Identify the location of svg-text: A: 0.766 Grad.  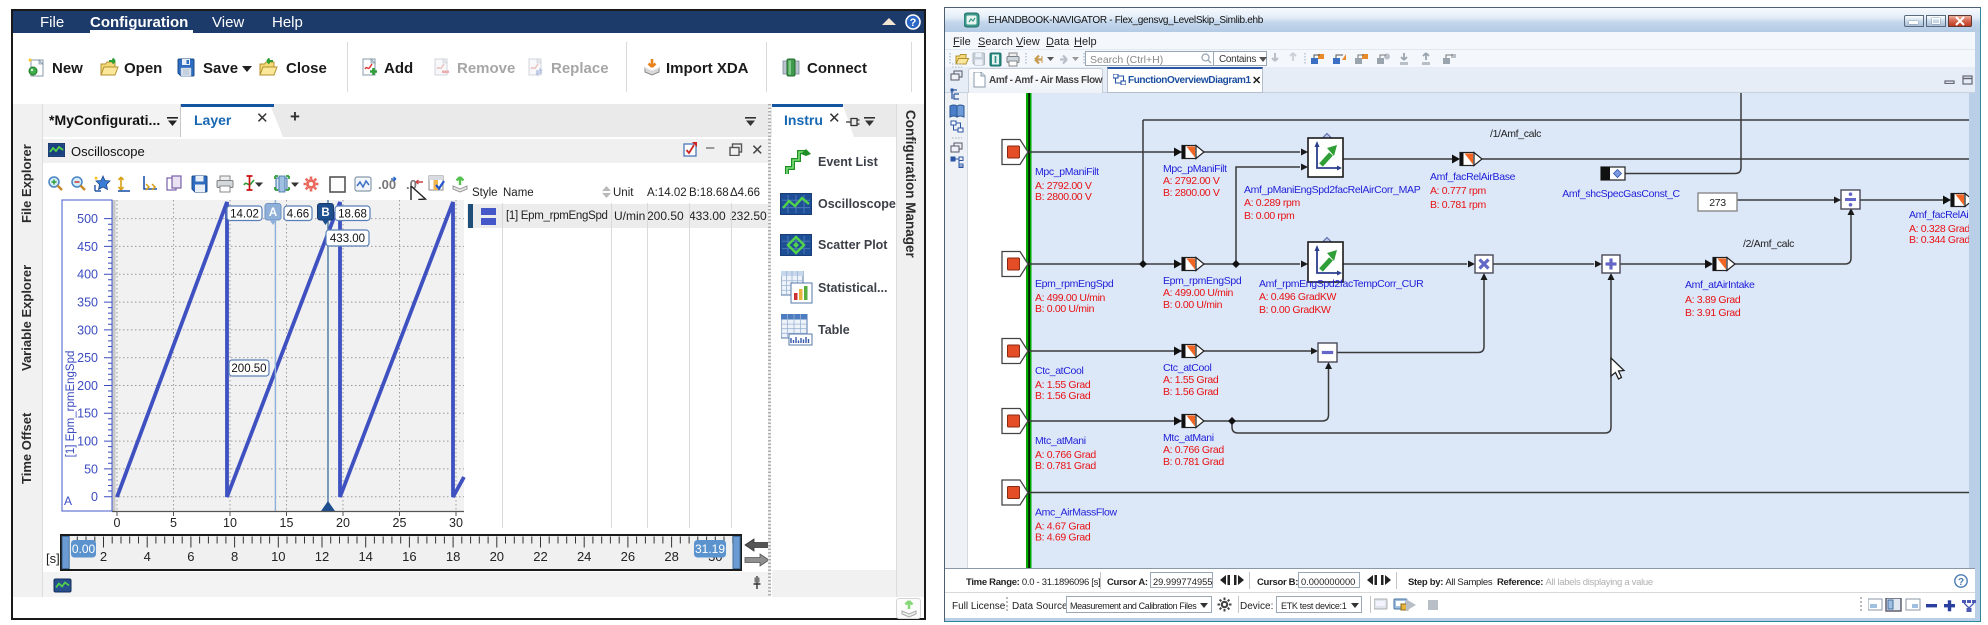
(1193, 450).